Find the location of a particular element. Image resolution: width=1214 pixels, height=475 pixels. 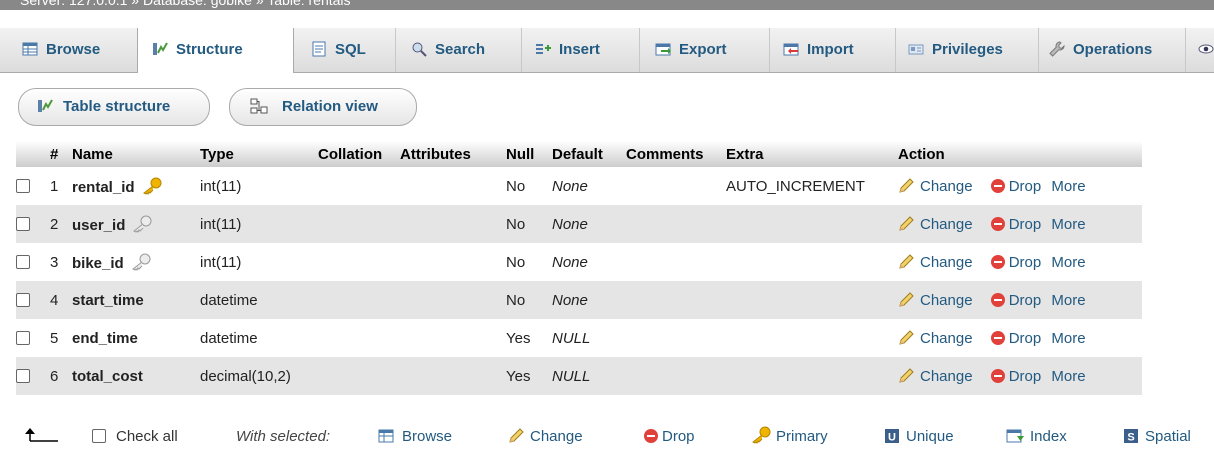

tab-structure: Structure is located at coordinates (215, 50).